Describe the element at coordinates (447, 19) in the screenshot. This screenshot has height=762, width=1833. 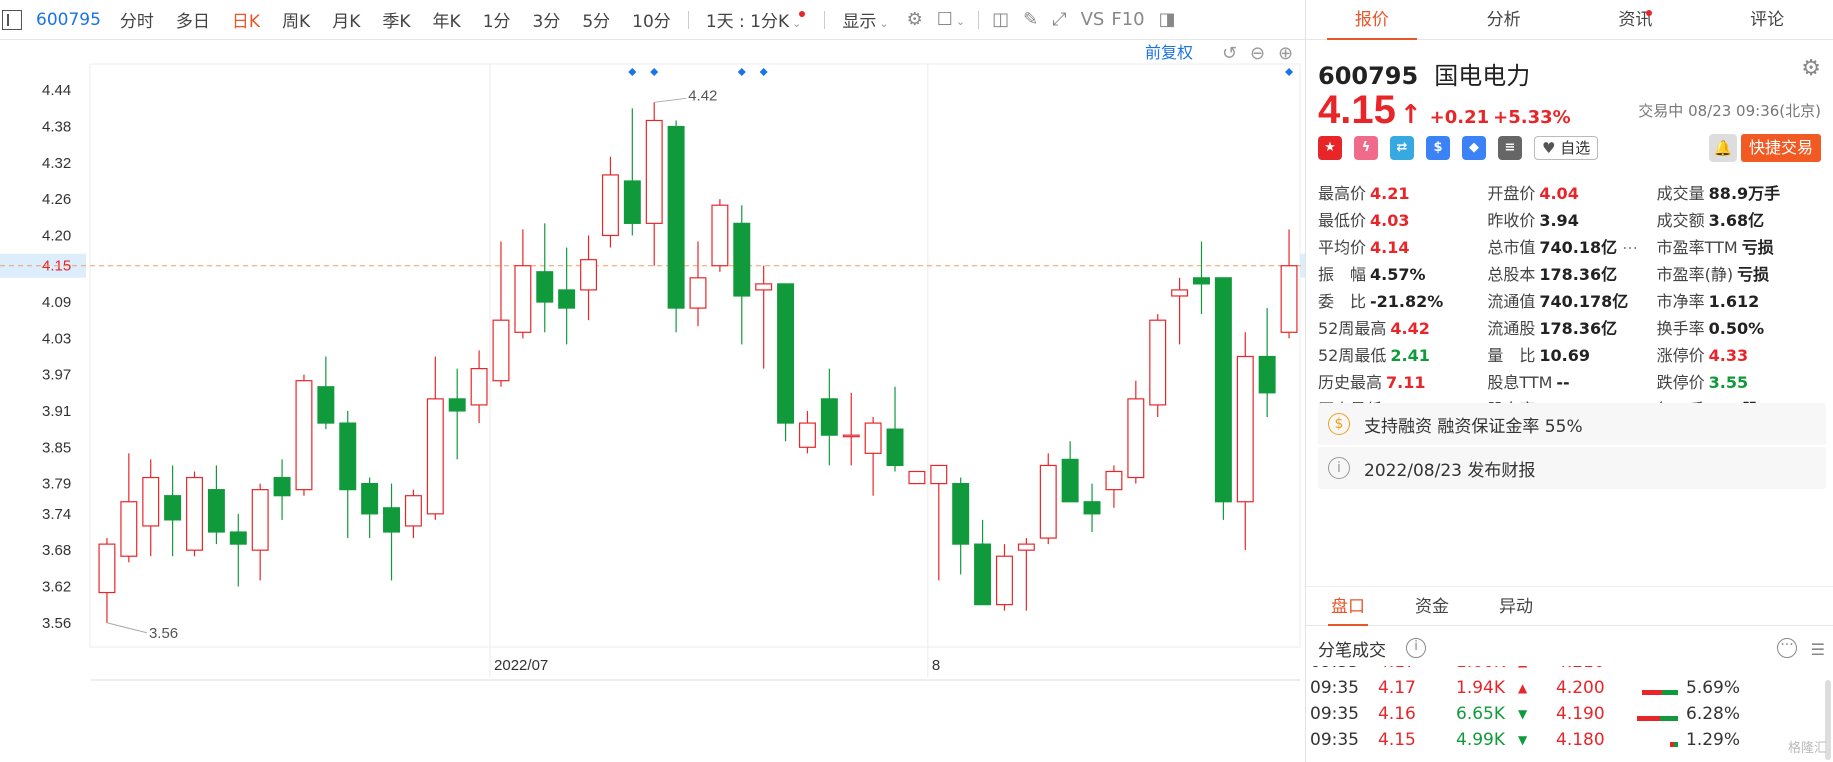
I see `period-tab: 年K` at that location.